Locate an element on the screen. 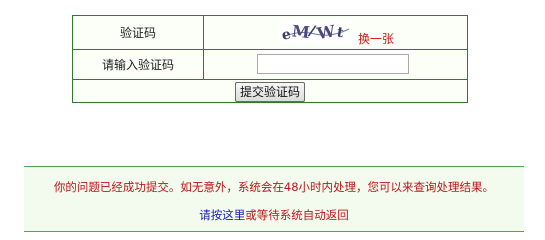 This screenshot has height=240, width=545. captcha-cell: e M / W t 换一张 is located at coordinates (335, 32).